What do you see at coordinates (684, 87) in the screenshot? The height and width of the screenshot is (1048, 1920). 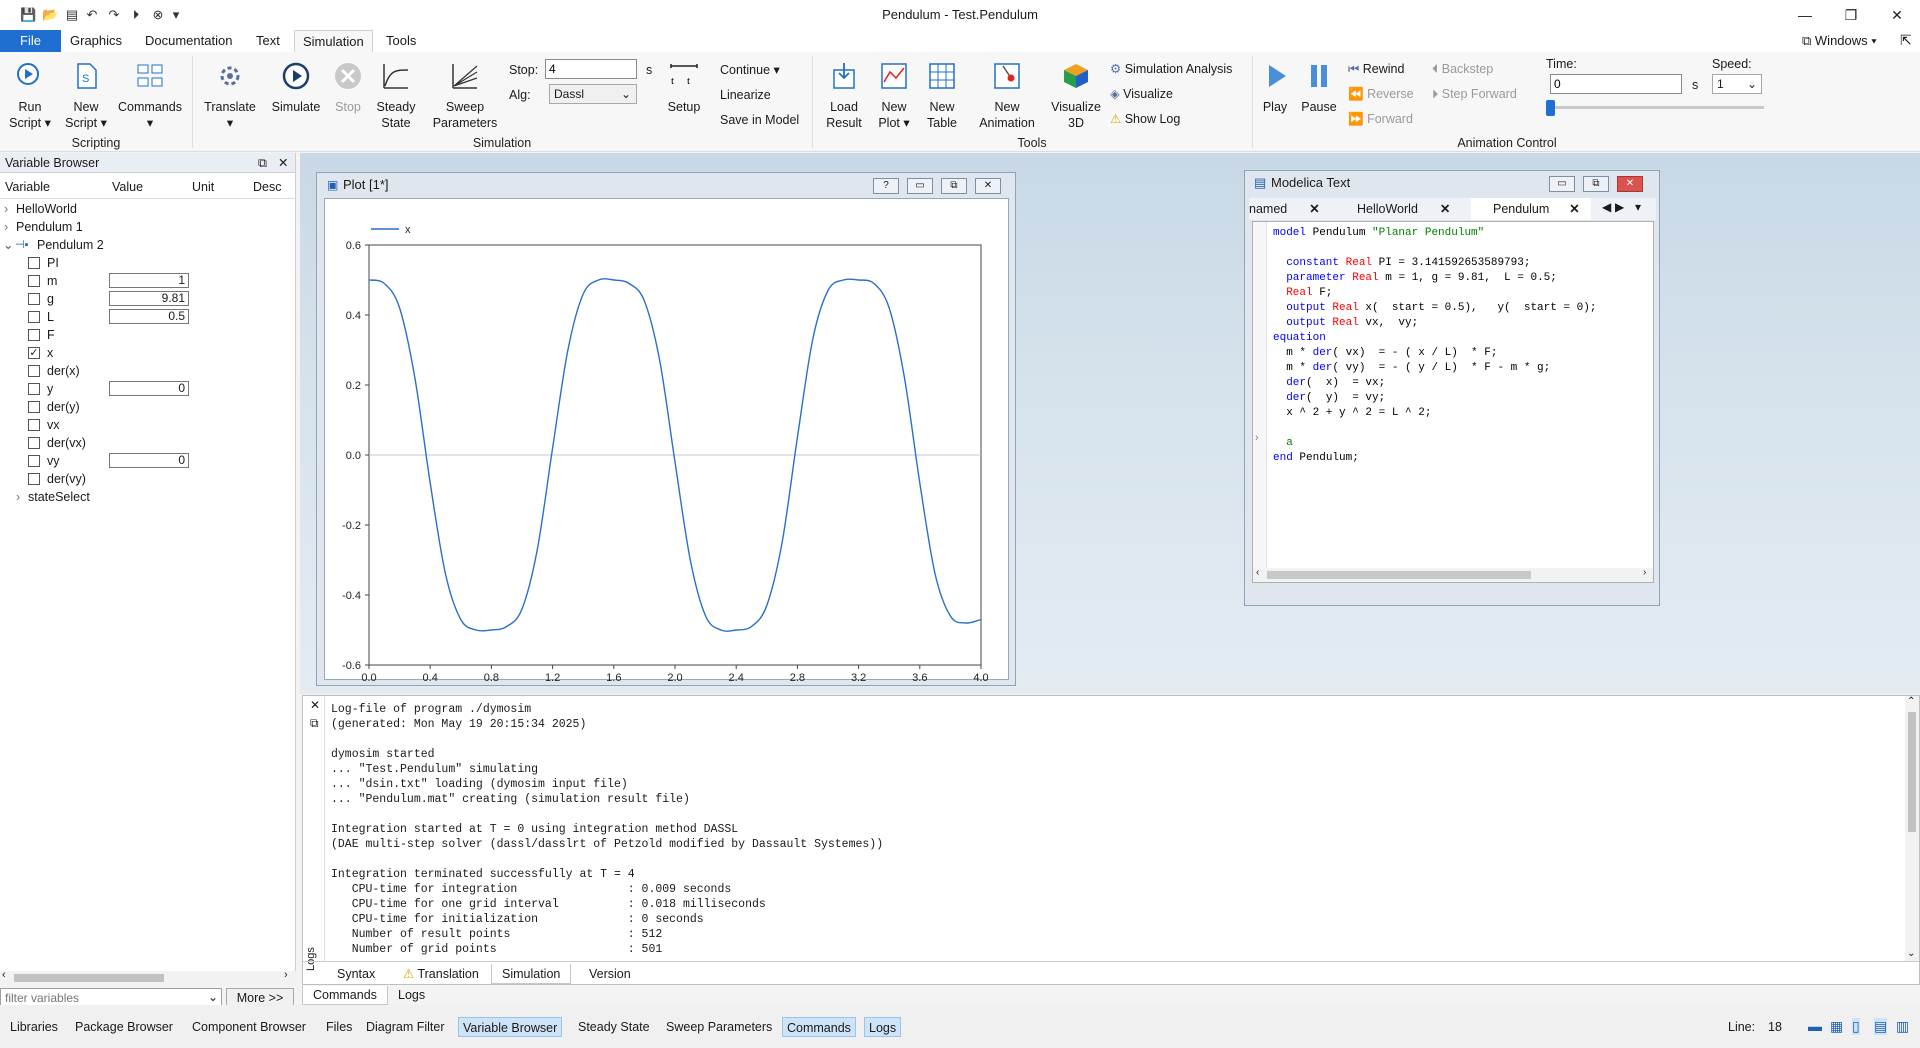 I see `setup-button: tt Setup` at bounding box center [684, 87].